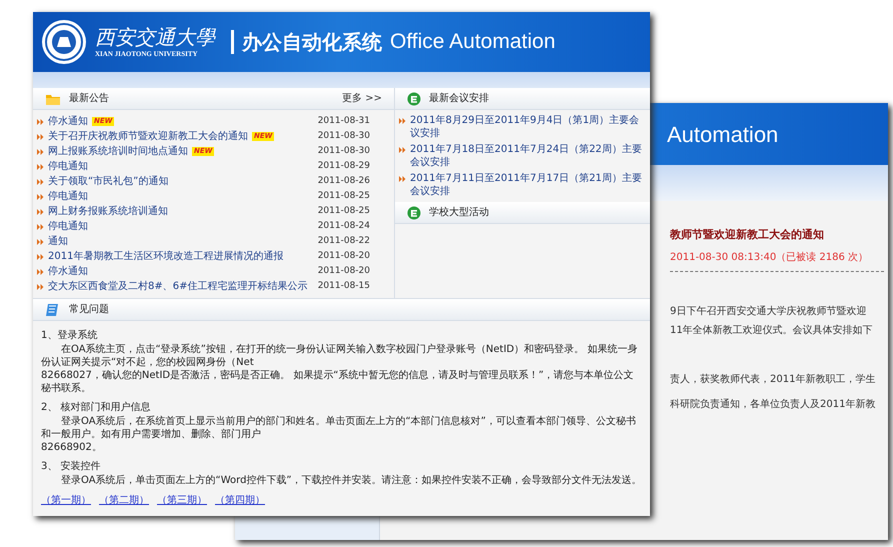 Image resolution: width=893 pixels, height=547 pixels. I want to click on banner-title: Automation, so click(722, 134).